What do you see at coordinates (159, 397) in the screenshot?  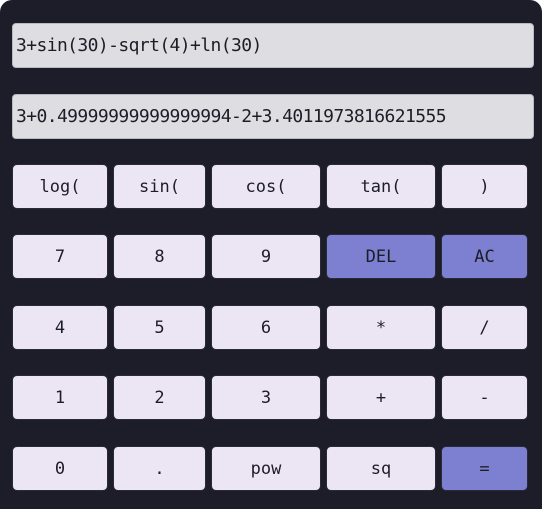 I see `digit-2-button: 2` at bounding box center [159, 397].